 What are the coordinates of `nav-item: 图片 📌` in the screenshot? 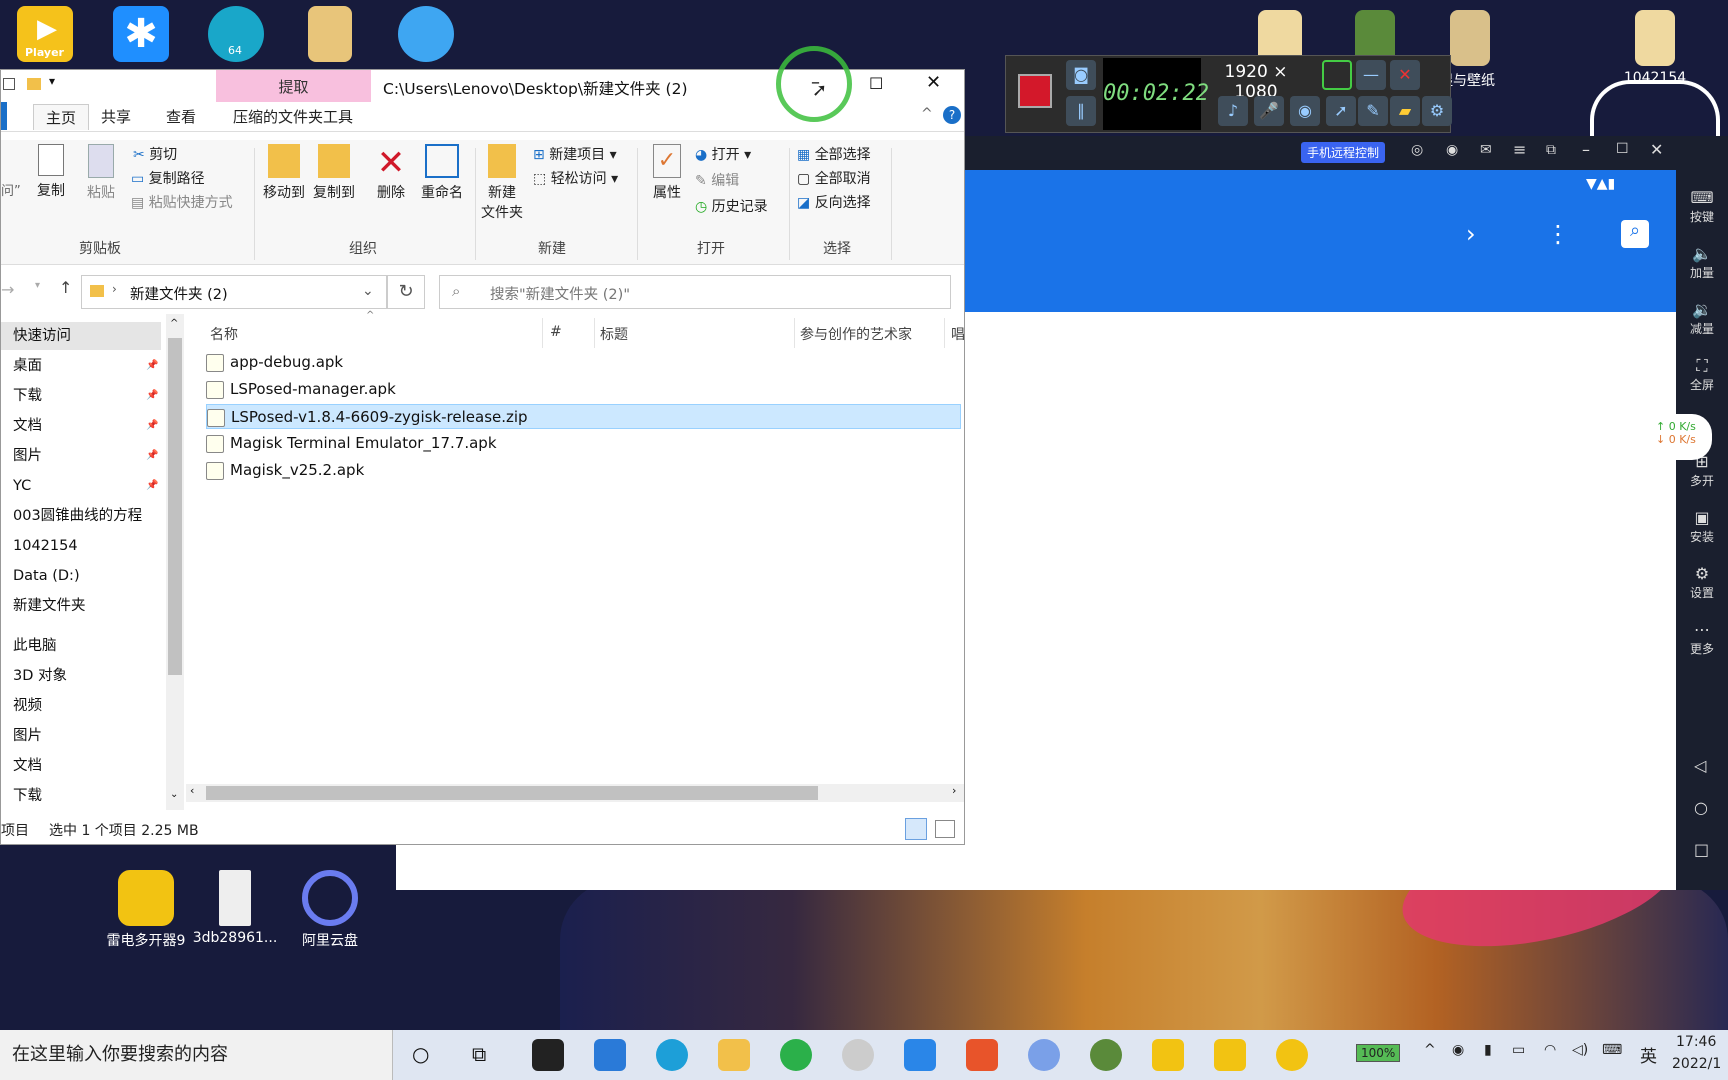 It's located at (81, 456).